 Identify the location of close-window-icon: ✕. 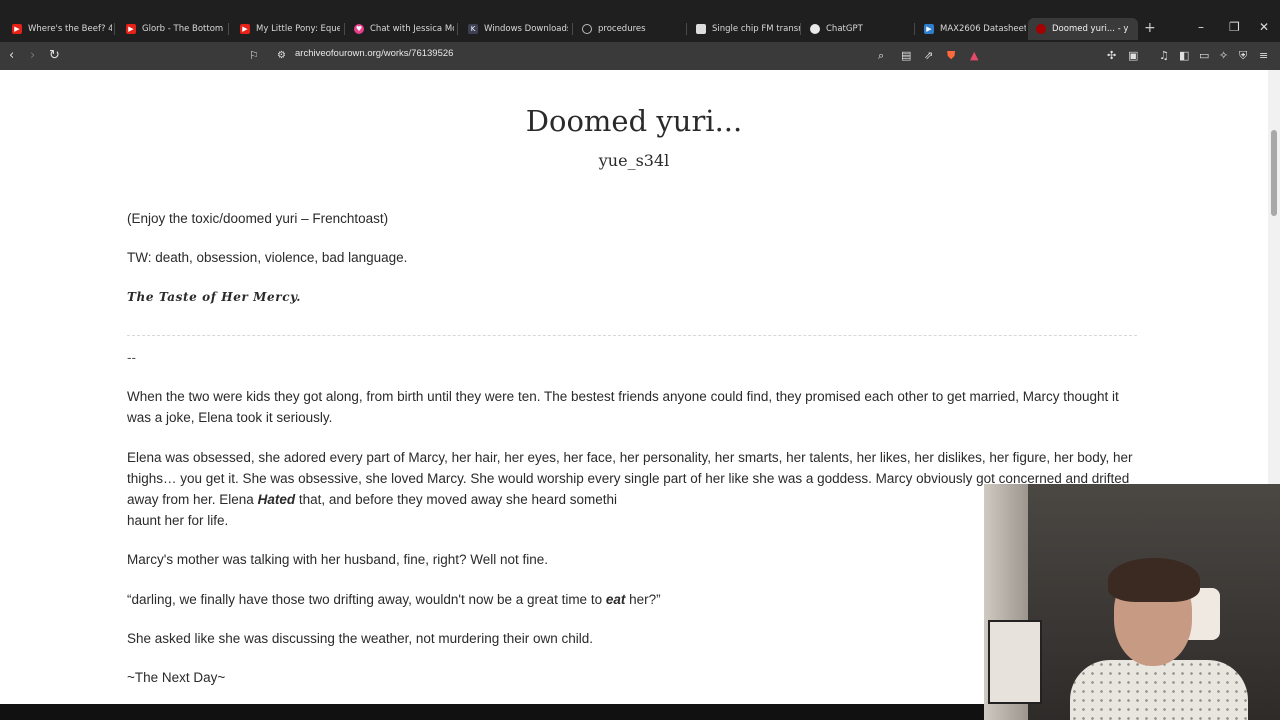
(1264, 27).